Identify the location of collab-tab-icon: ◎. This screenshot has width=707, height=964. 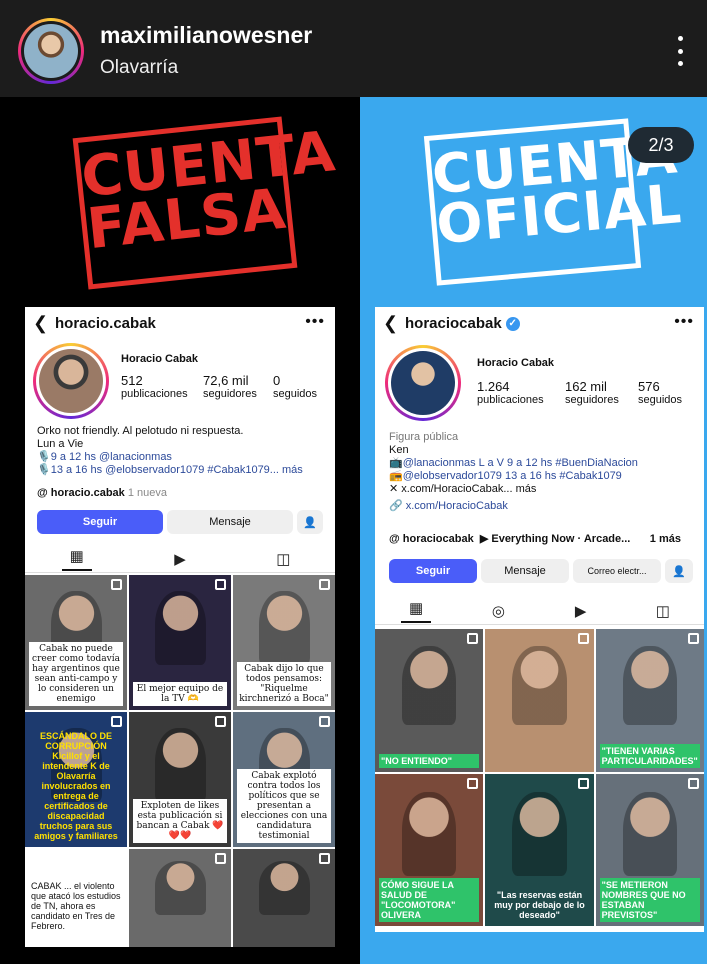
(498, 611).